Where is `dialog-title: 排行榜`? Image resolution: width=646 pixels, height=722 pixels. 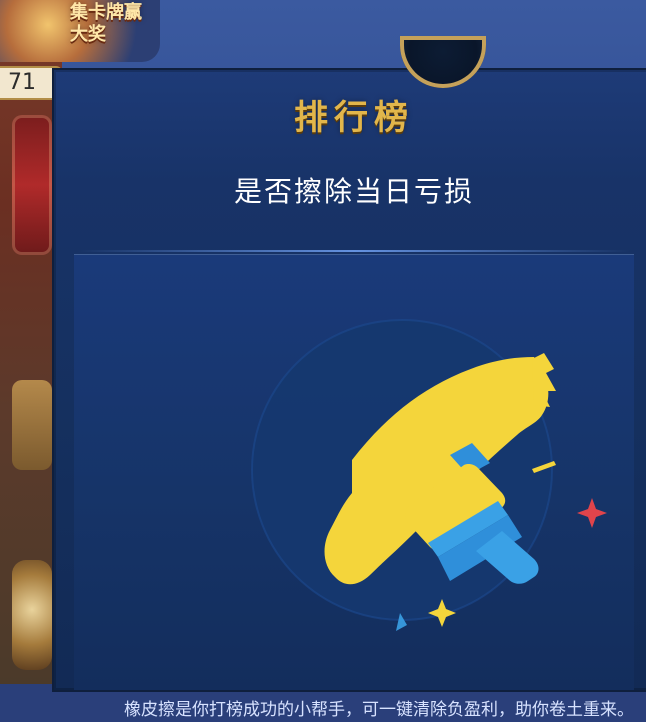
dialog-title: 排行榜 is located at coordinates (354, 118).